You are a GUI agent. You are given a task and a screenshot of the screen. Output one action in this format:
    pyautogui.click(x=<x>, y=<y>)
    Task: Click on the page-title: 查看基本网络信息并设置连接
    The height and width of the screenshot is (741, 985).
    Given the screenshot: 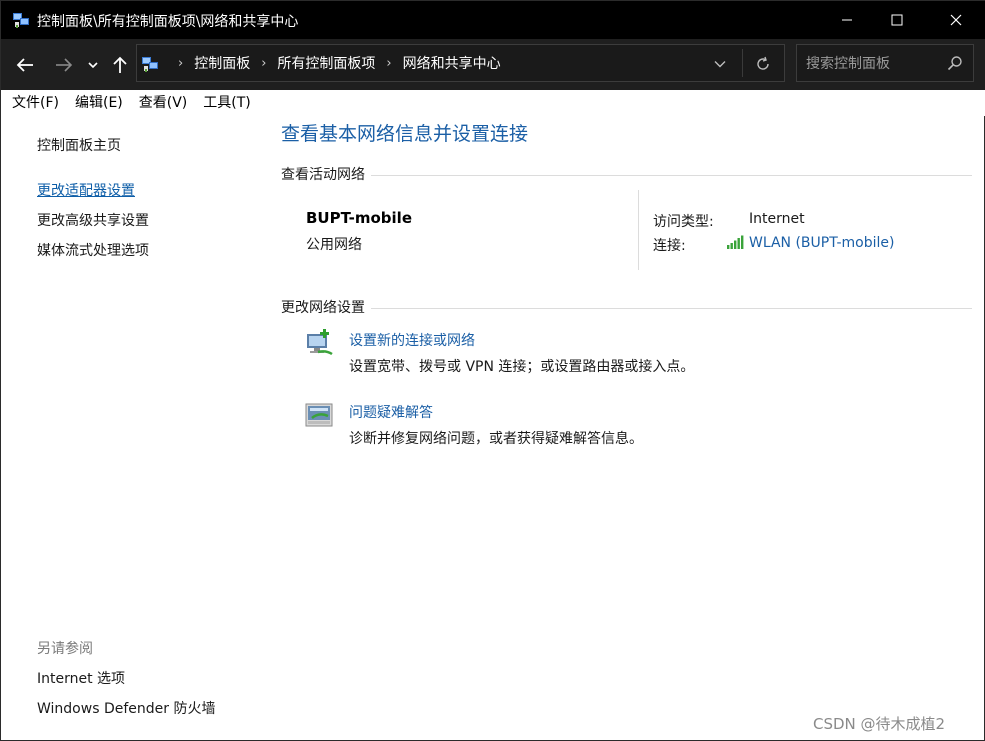 What is the action you would take?
    pyautogui.click(x=405, y=134)
    